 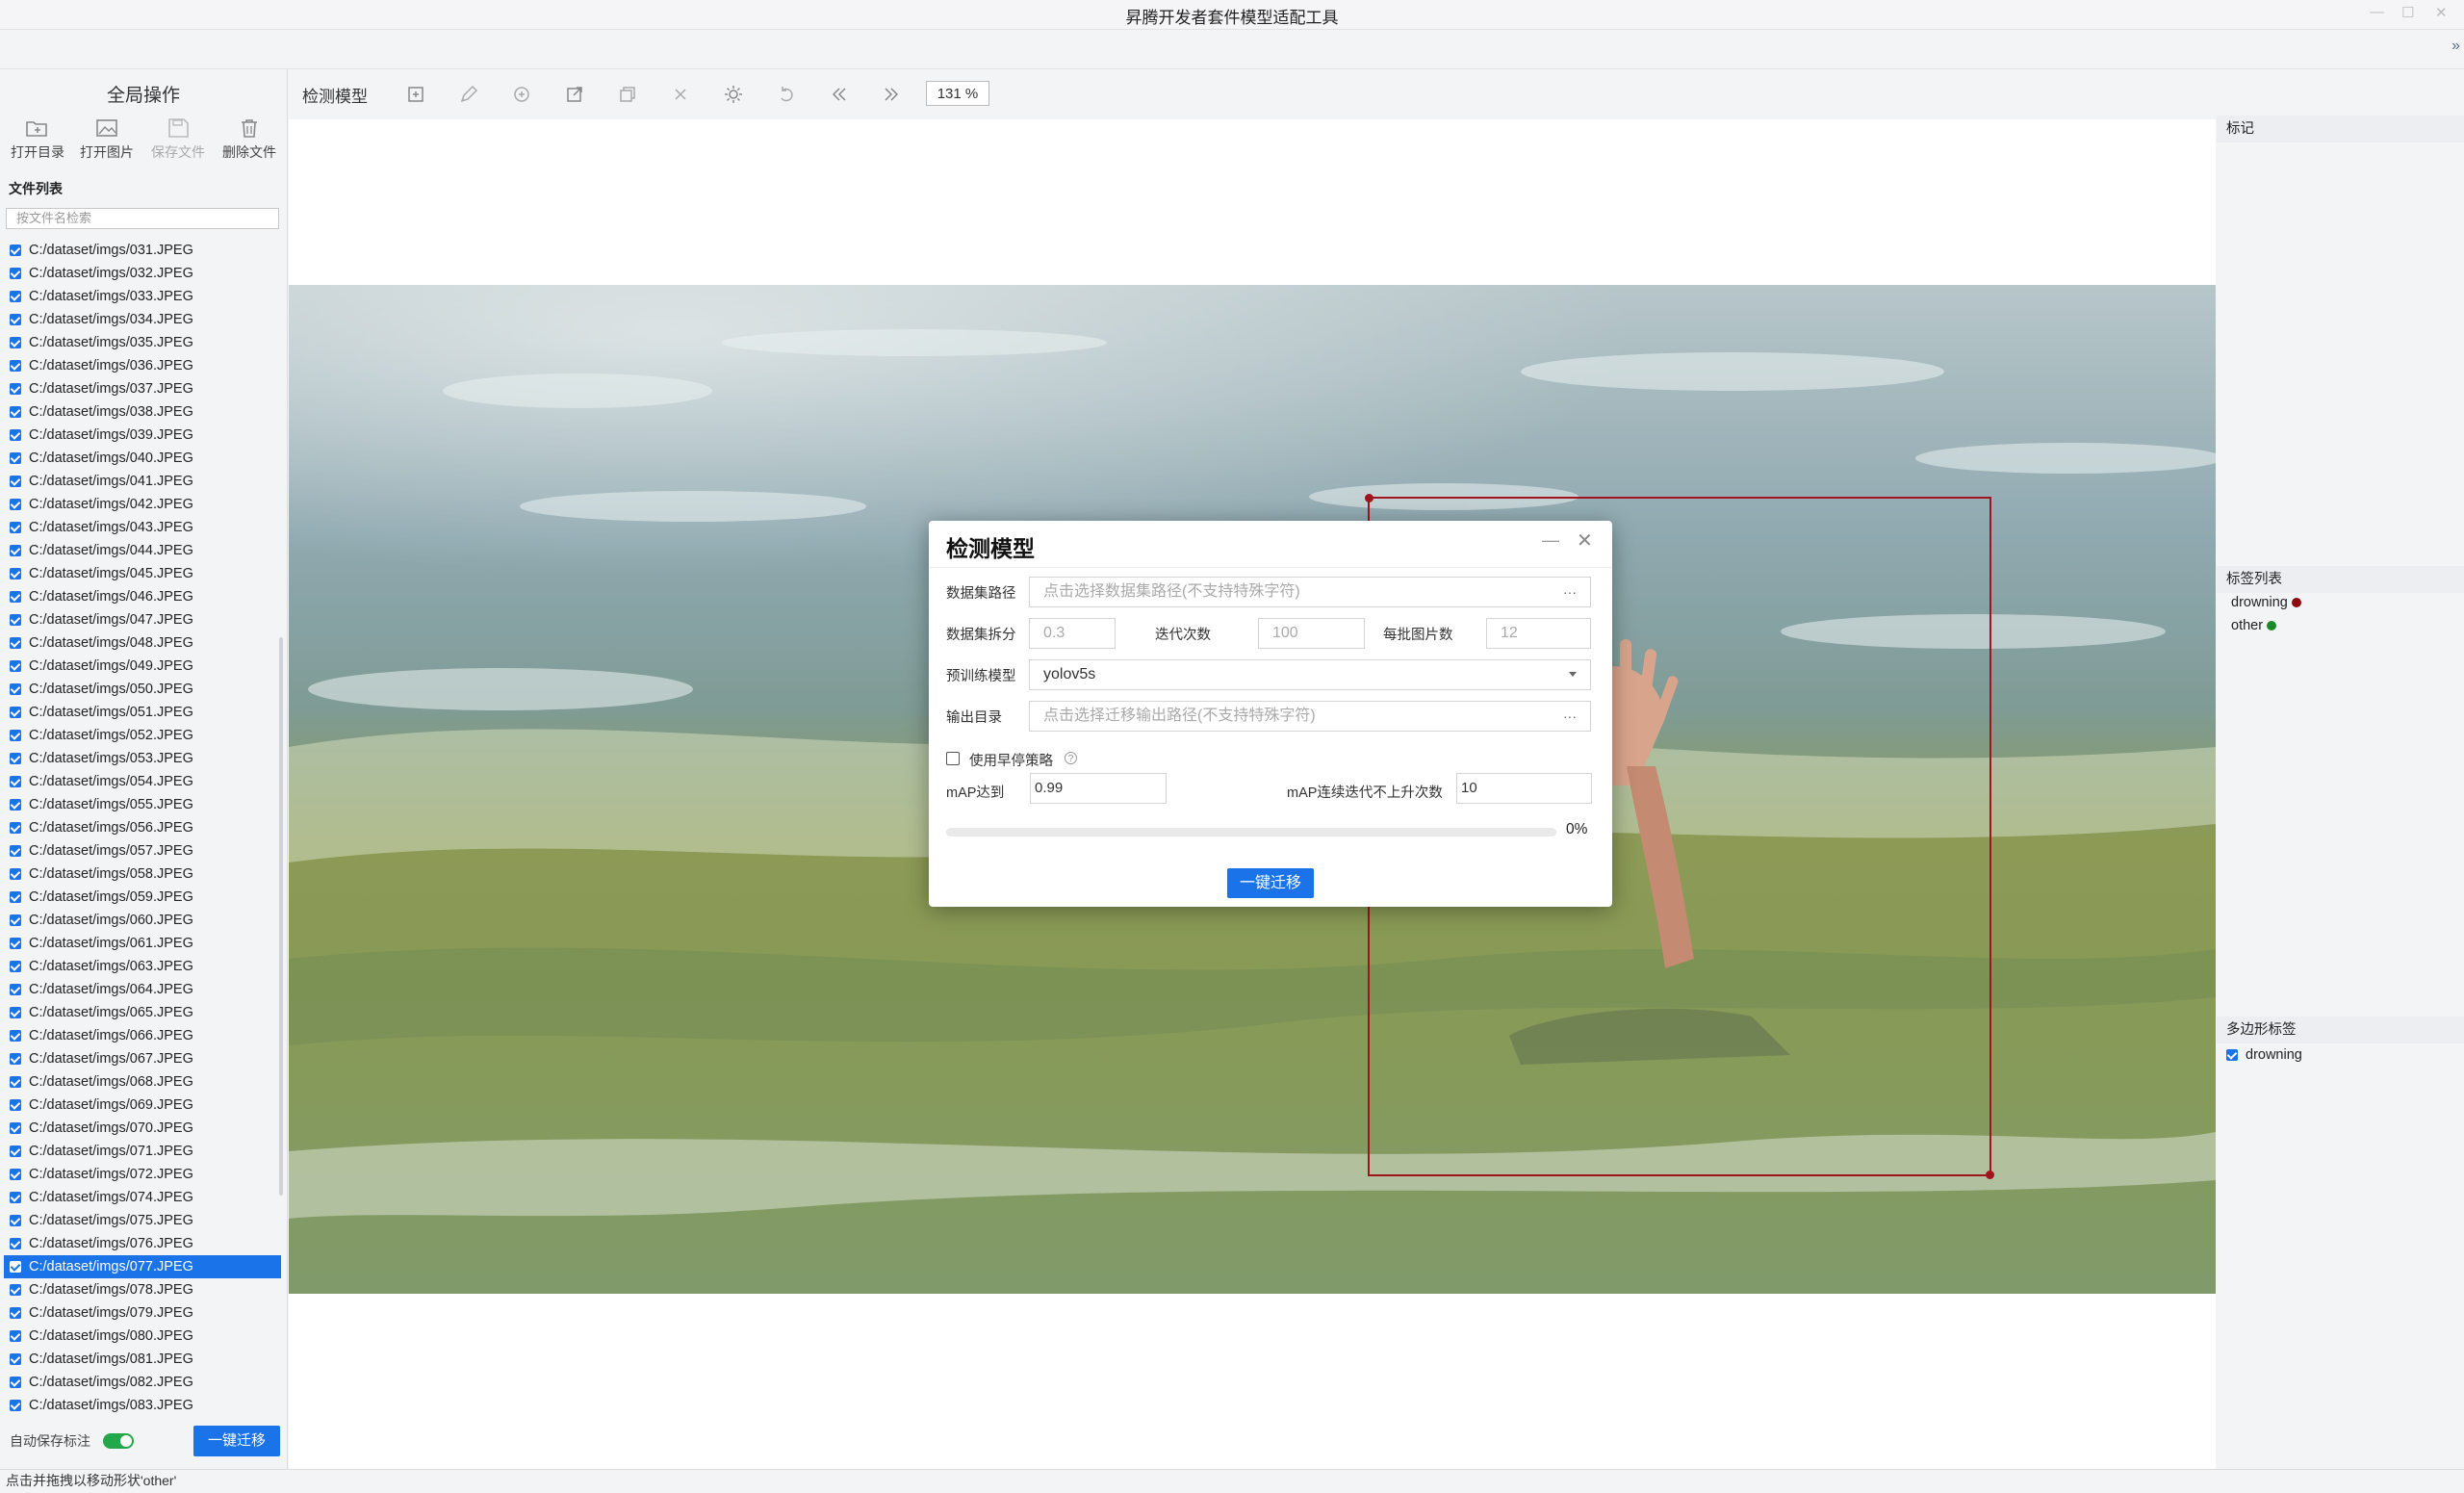 What do you see at coordinates (839, 94) in the screenshot?
I see `prev-icon` at bounding box center [839, 94].